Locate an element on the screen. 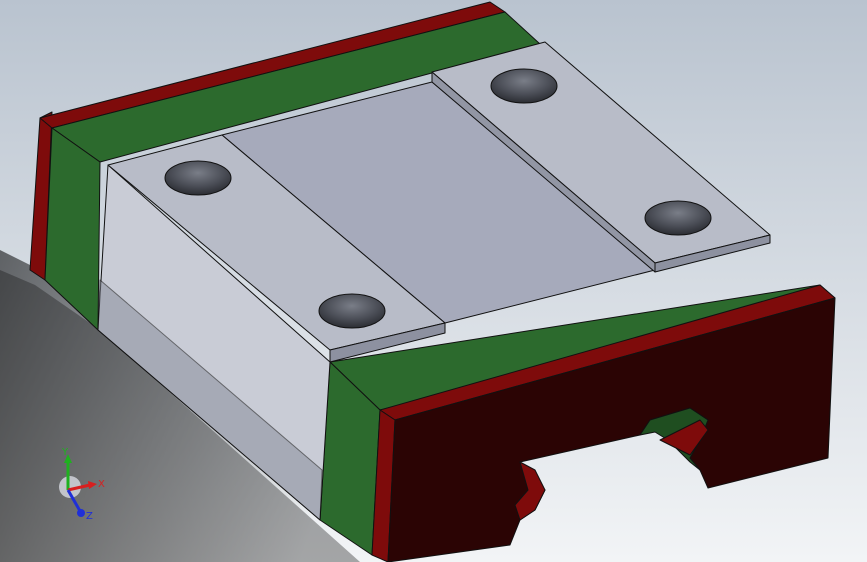 The width and height of the screenshot is (867, 562). reference-triad: Y X Z is located at coordinates (82, 484).